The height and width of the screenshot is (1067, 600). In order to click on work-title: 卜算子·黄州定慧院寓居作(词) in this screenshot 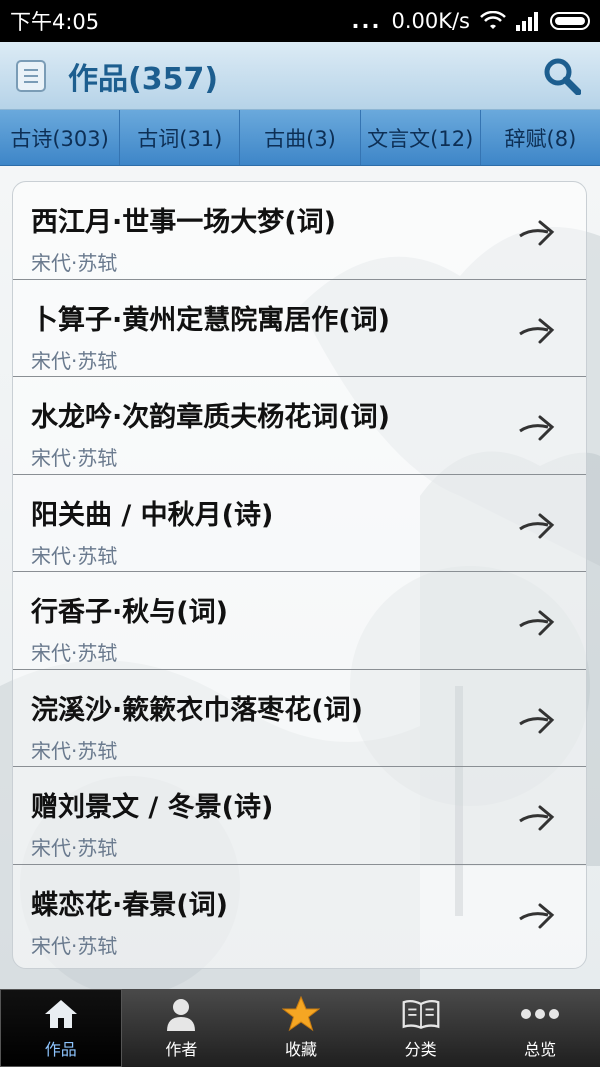, I will do `click(210, 320)`.